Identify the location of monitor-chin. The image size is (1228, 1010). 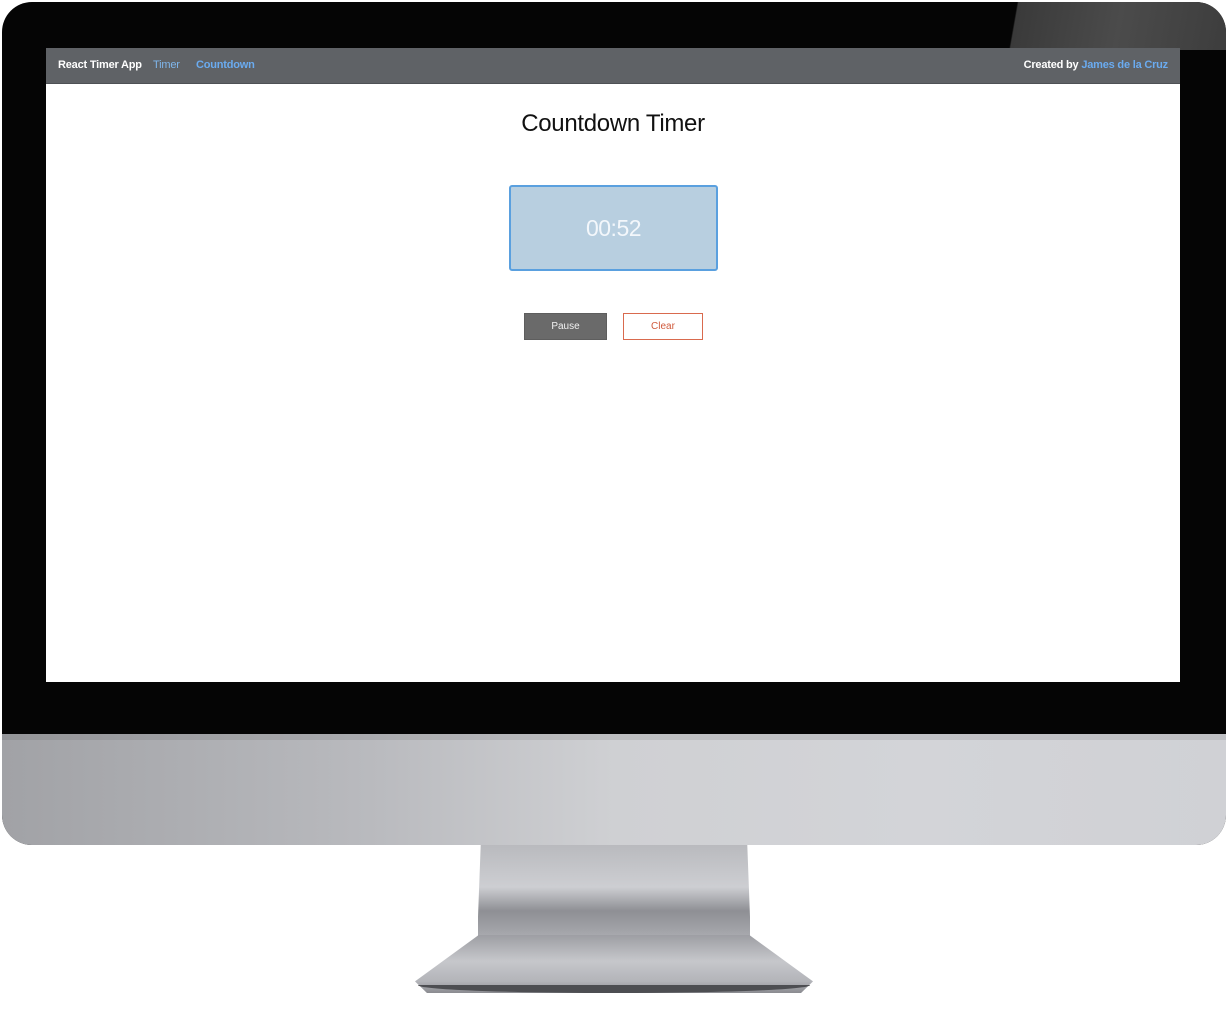
(614, 789).